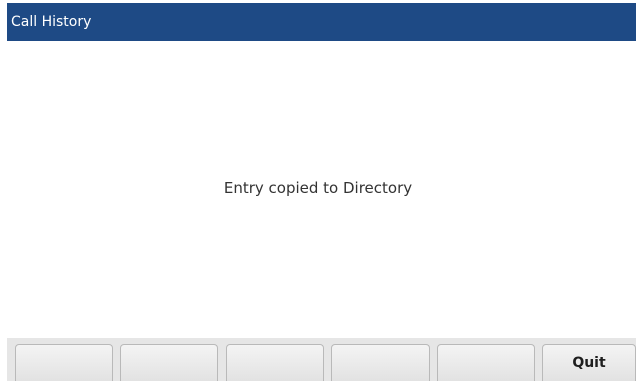 The width and height of the screenshot is (636, 381). What do you see at coordinates (51, 22) in the screenshot?
I see `page-title: Call History` at bounding box center [51, 22].